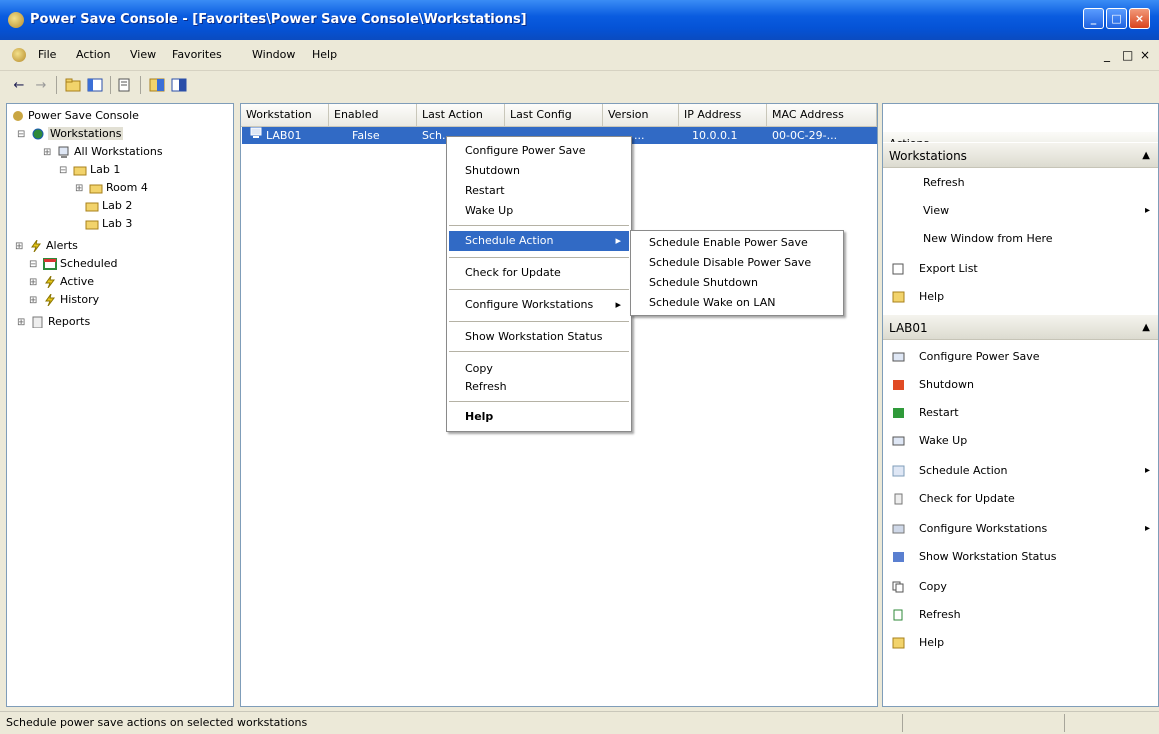 The image size is (1159, 734). Describe the element at coordinates (898, 587) in the screenshot. I see `copy-icon` at that location.